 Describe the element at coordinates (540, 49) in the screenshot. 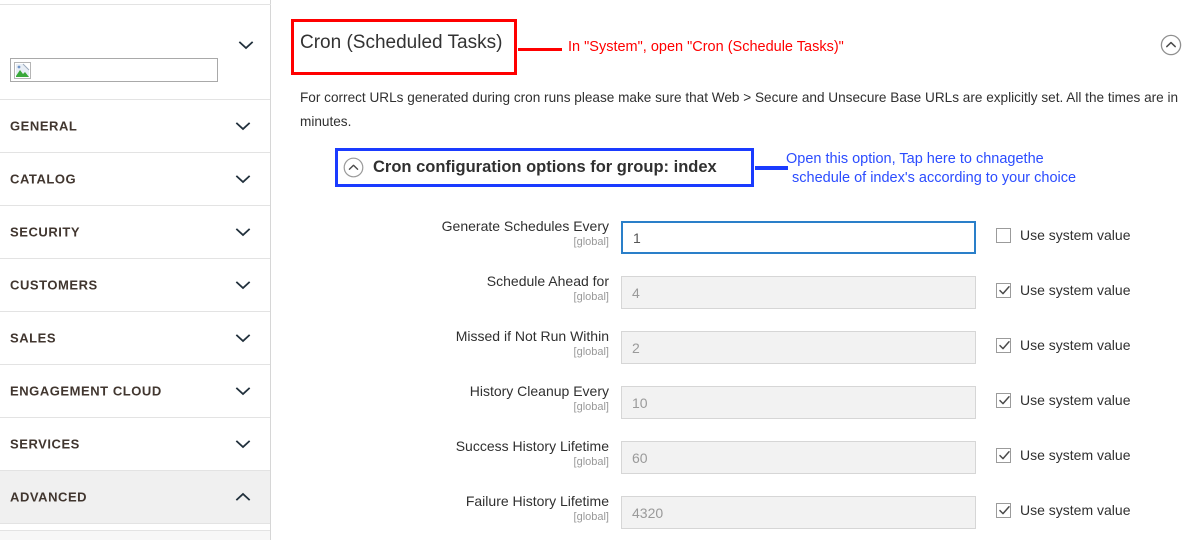

I see `red-callout-line` at that location.